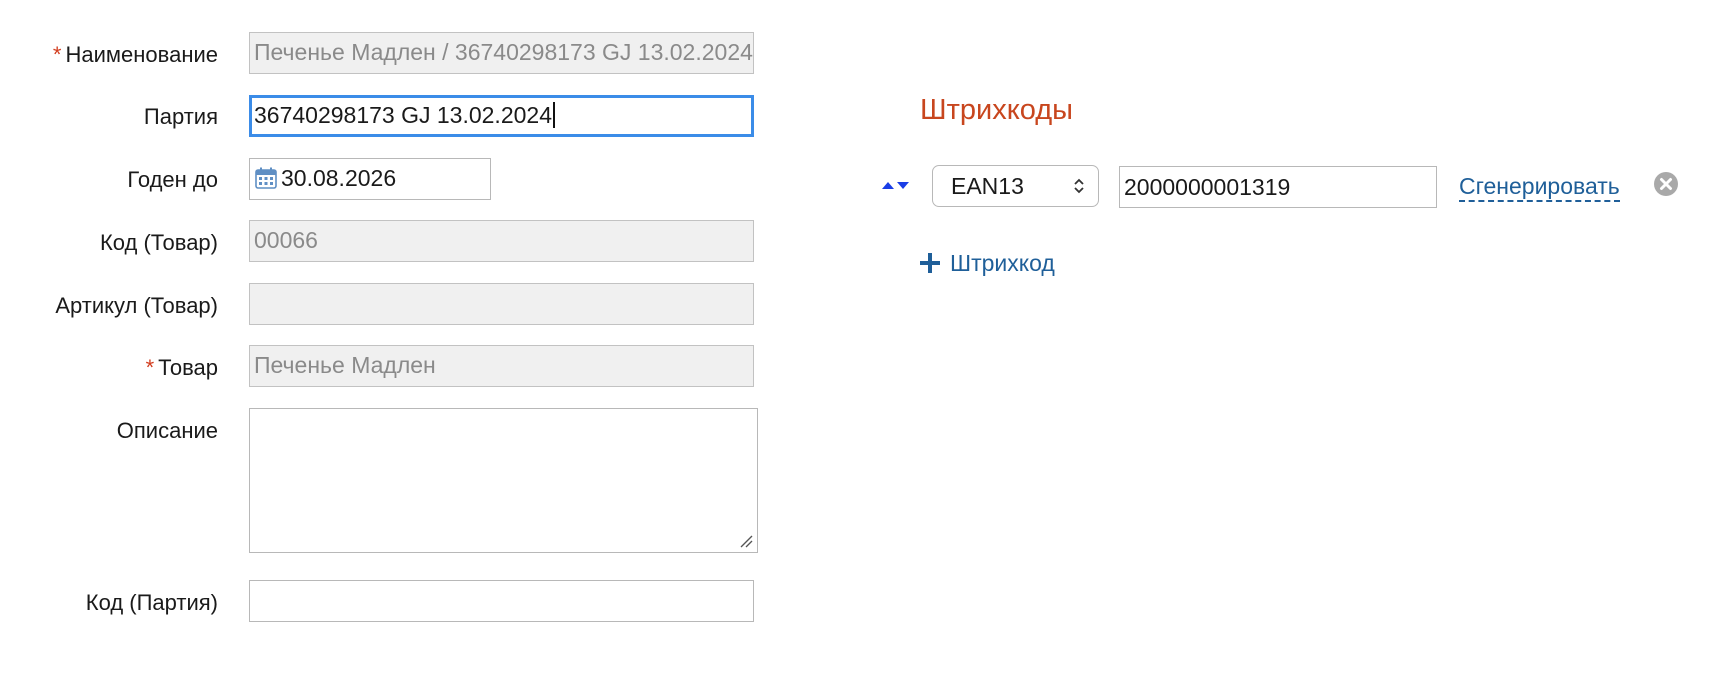 The height and width of the screenshot is (694, 1726). I want to click on sort-arrows-icon, so click(896, 185).